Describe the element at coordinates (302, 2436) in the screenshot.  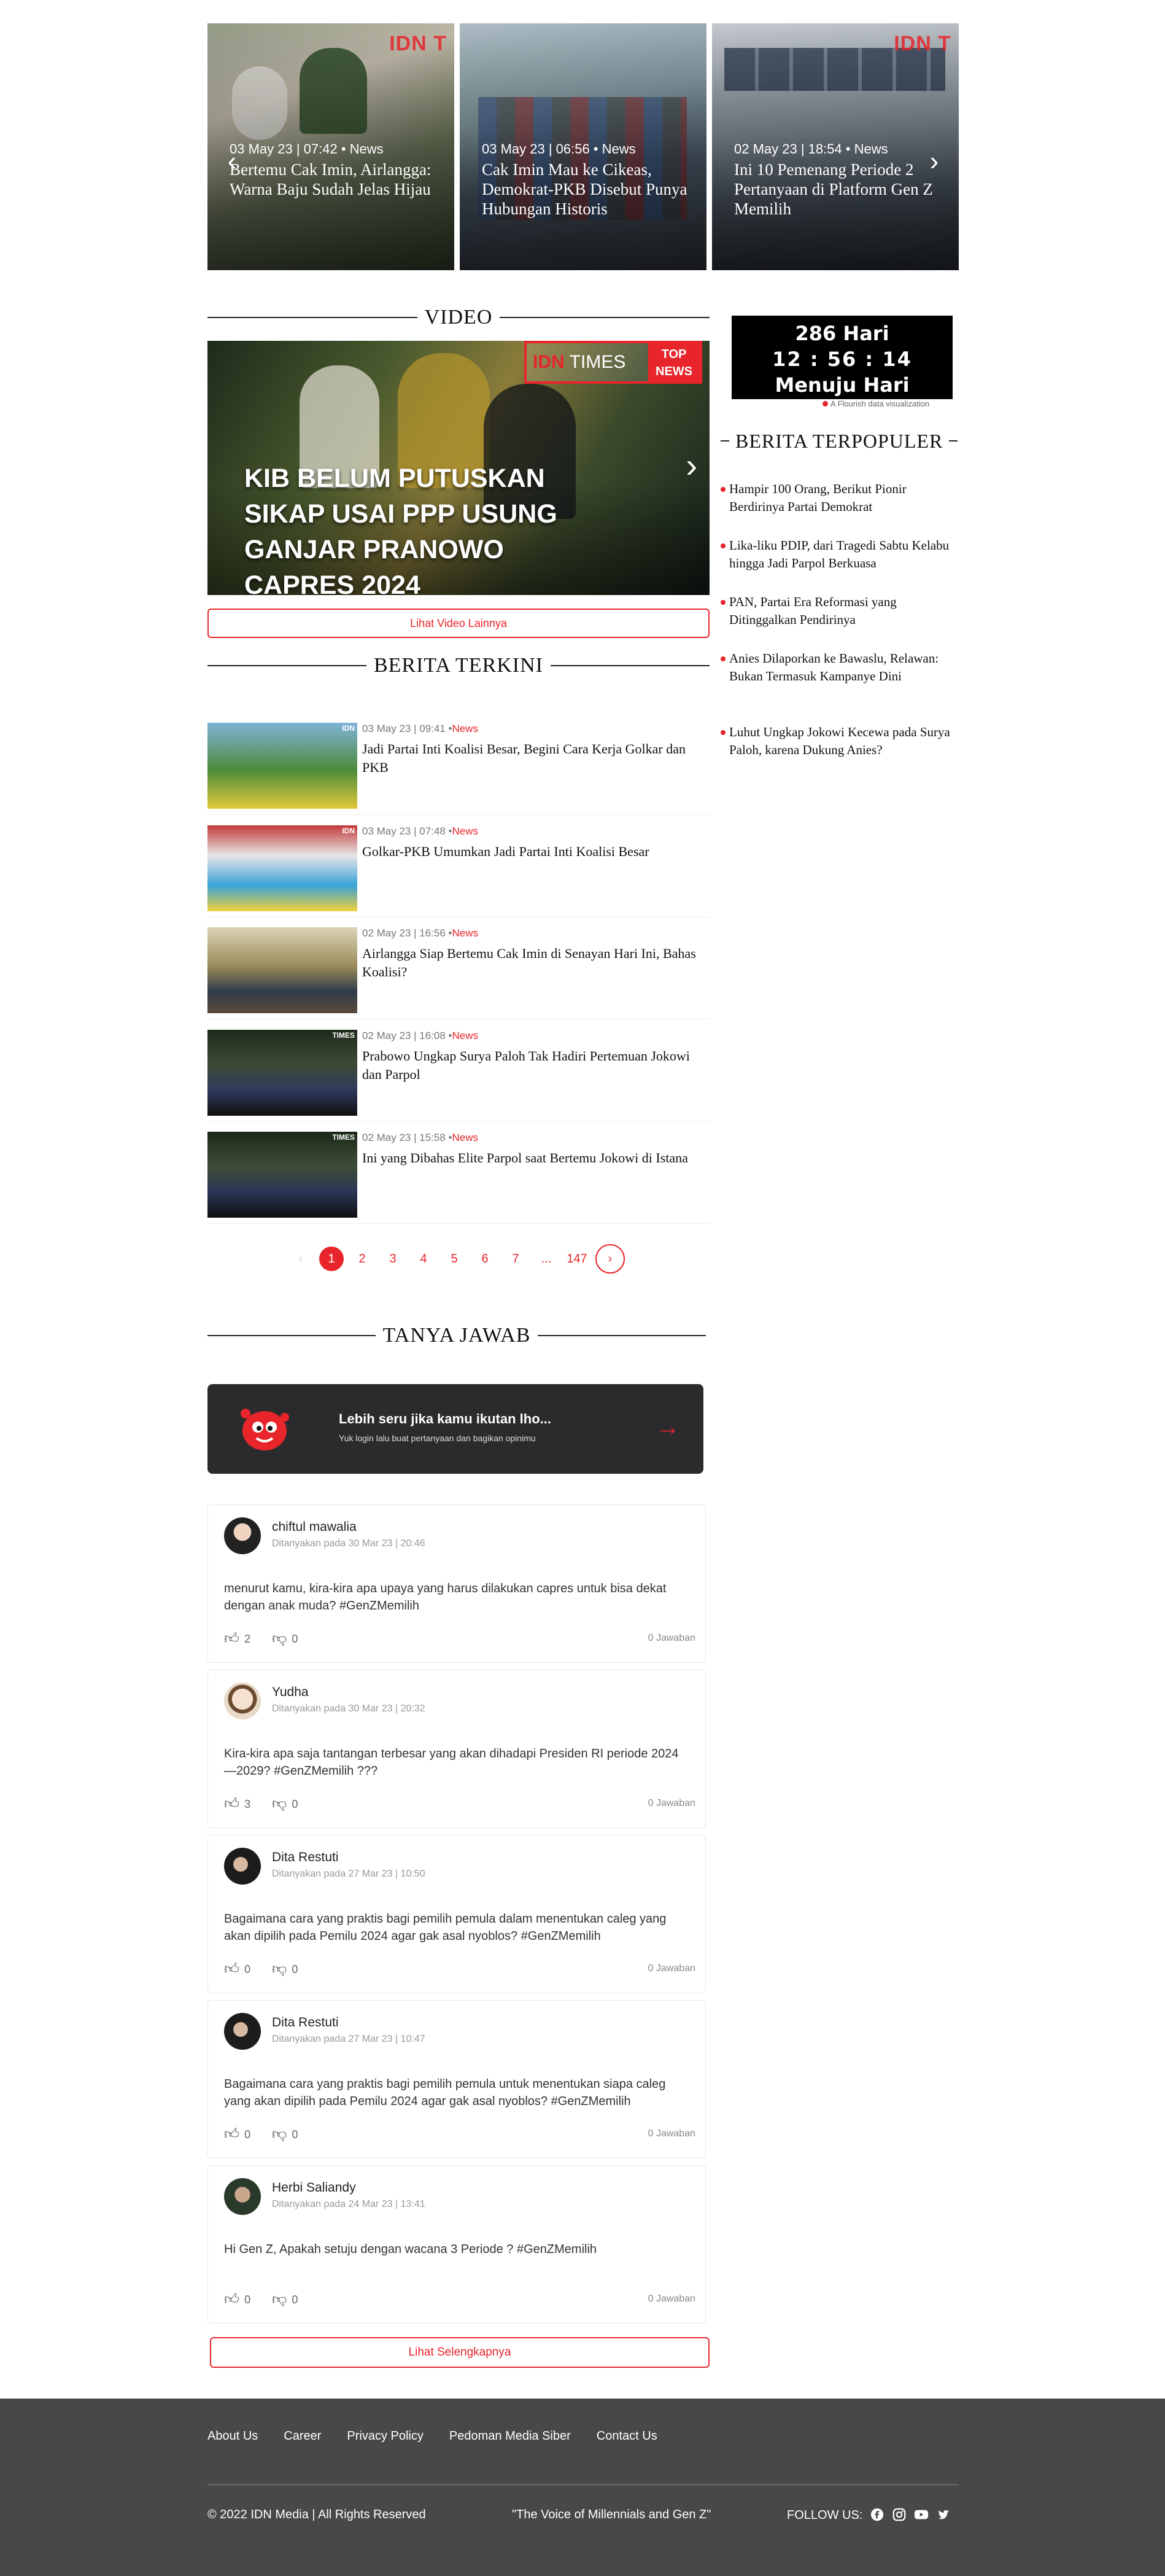
I see `footer-link-career: Career` at that location.